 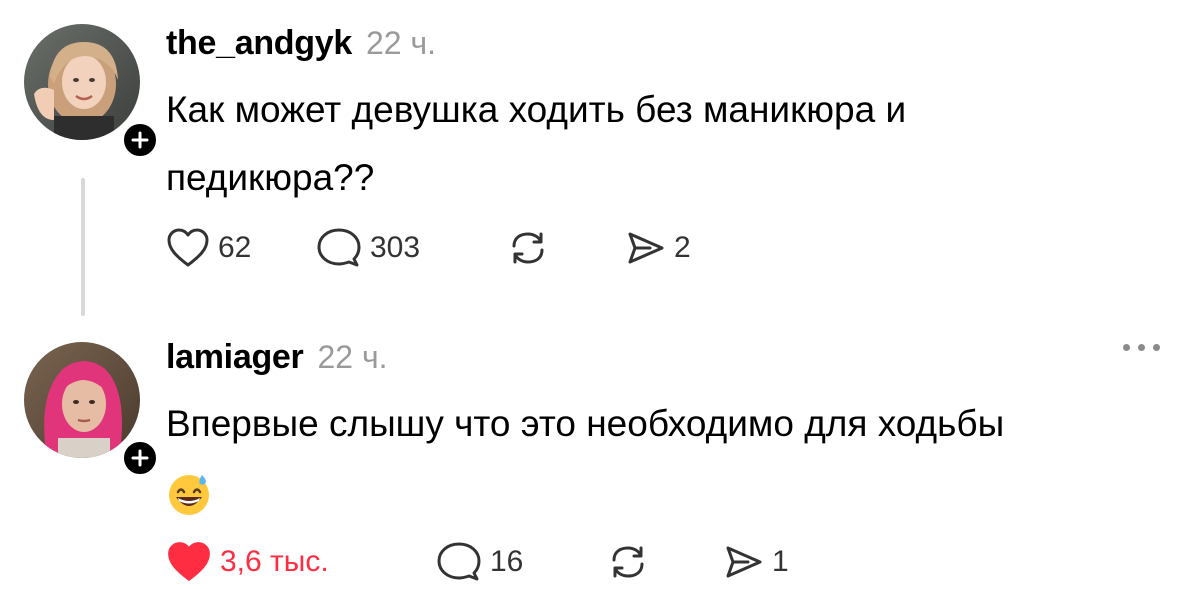 I want to click on post-1-avatar-wrap, so click(x=92, y=92).